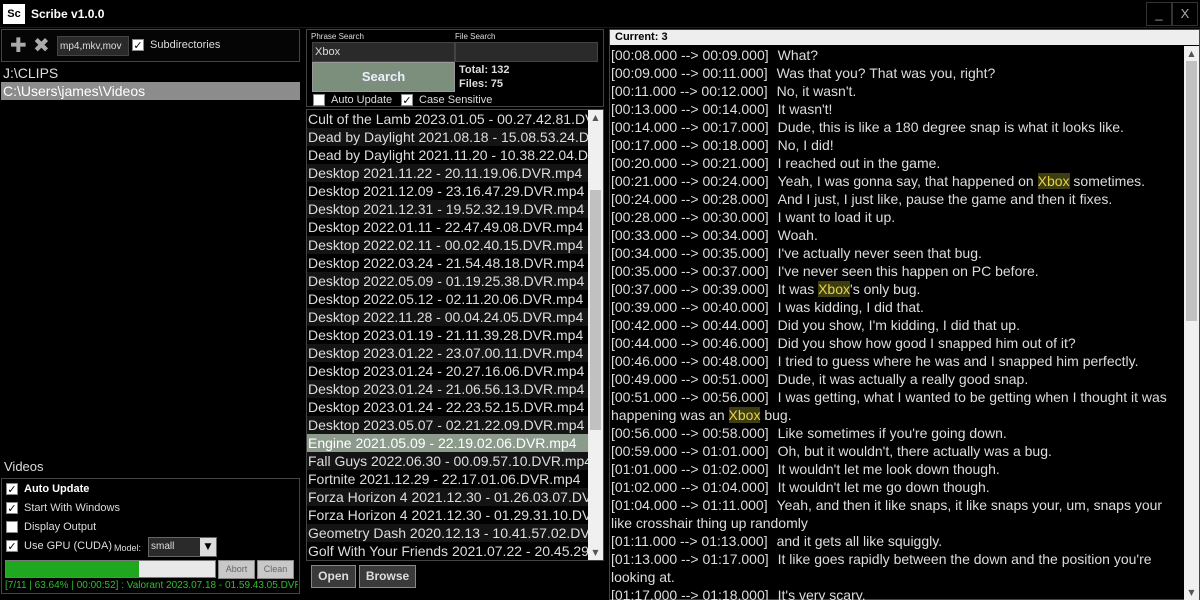 This screenshot has width=1200, height=600. Describe the element at coordinates (690, 199) in the screenshot. I see `timestamp: [00:24.000 --> 00:28.000]` at that location.